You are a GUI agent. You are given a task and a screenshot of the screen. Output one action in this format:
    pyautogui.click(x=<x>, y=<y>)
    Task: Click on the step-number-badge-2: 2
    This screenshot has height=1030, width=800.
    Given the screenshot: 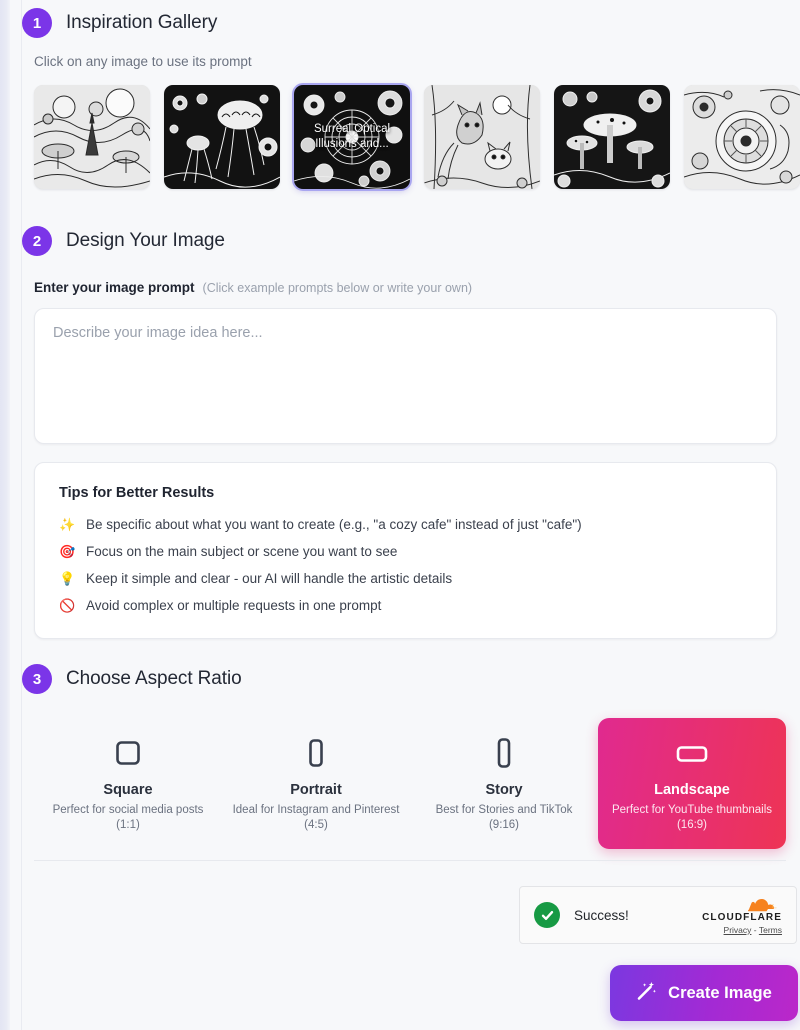 What is the action you would take?
    pyautogui.click(x=37, y=241)
    